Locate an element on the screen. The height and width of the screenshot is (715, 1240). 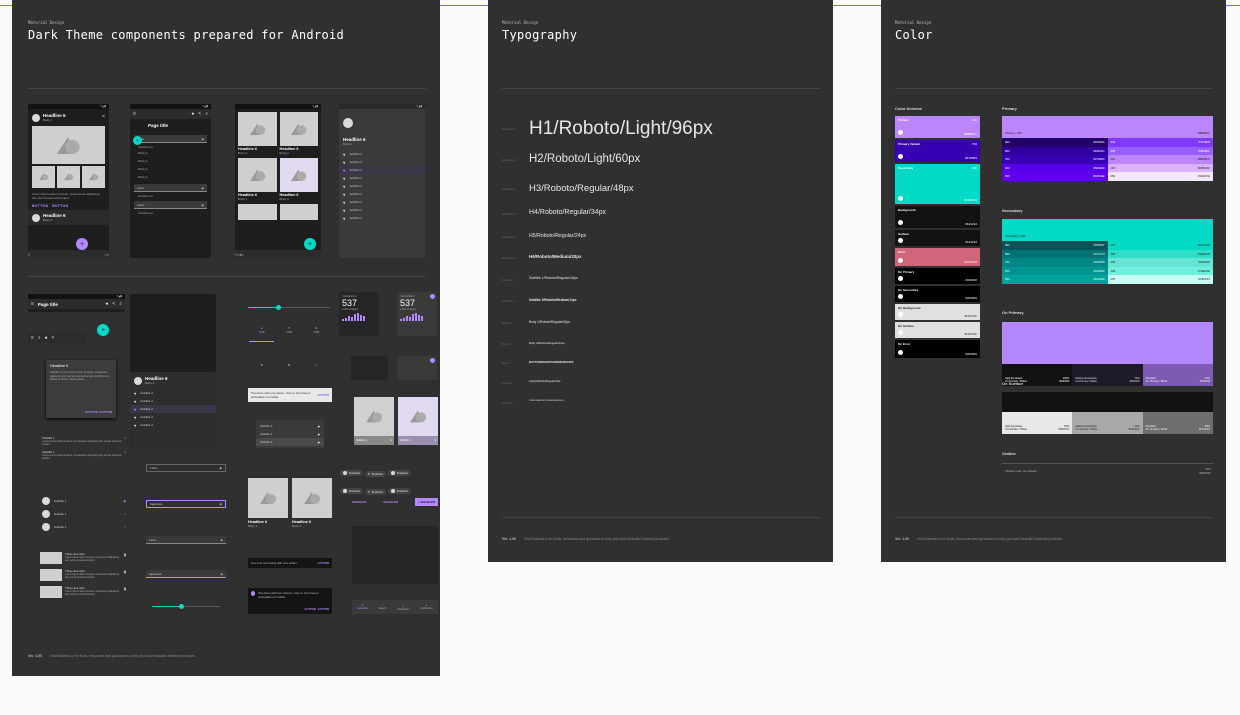
palette-cell: 500 #6200EE is located at coordinates (1055, 176).